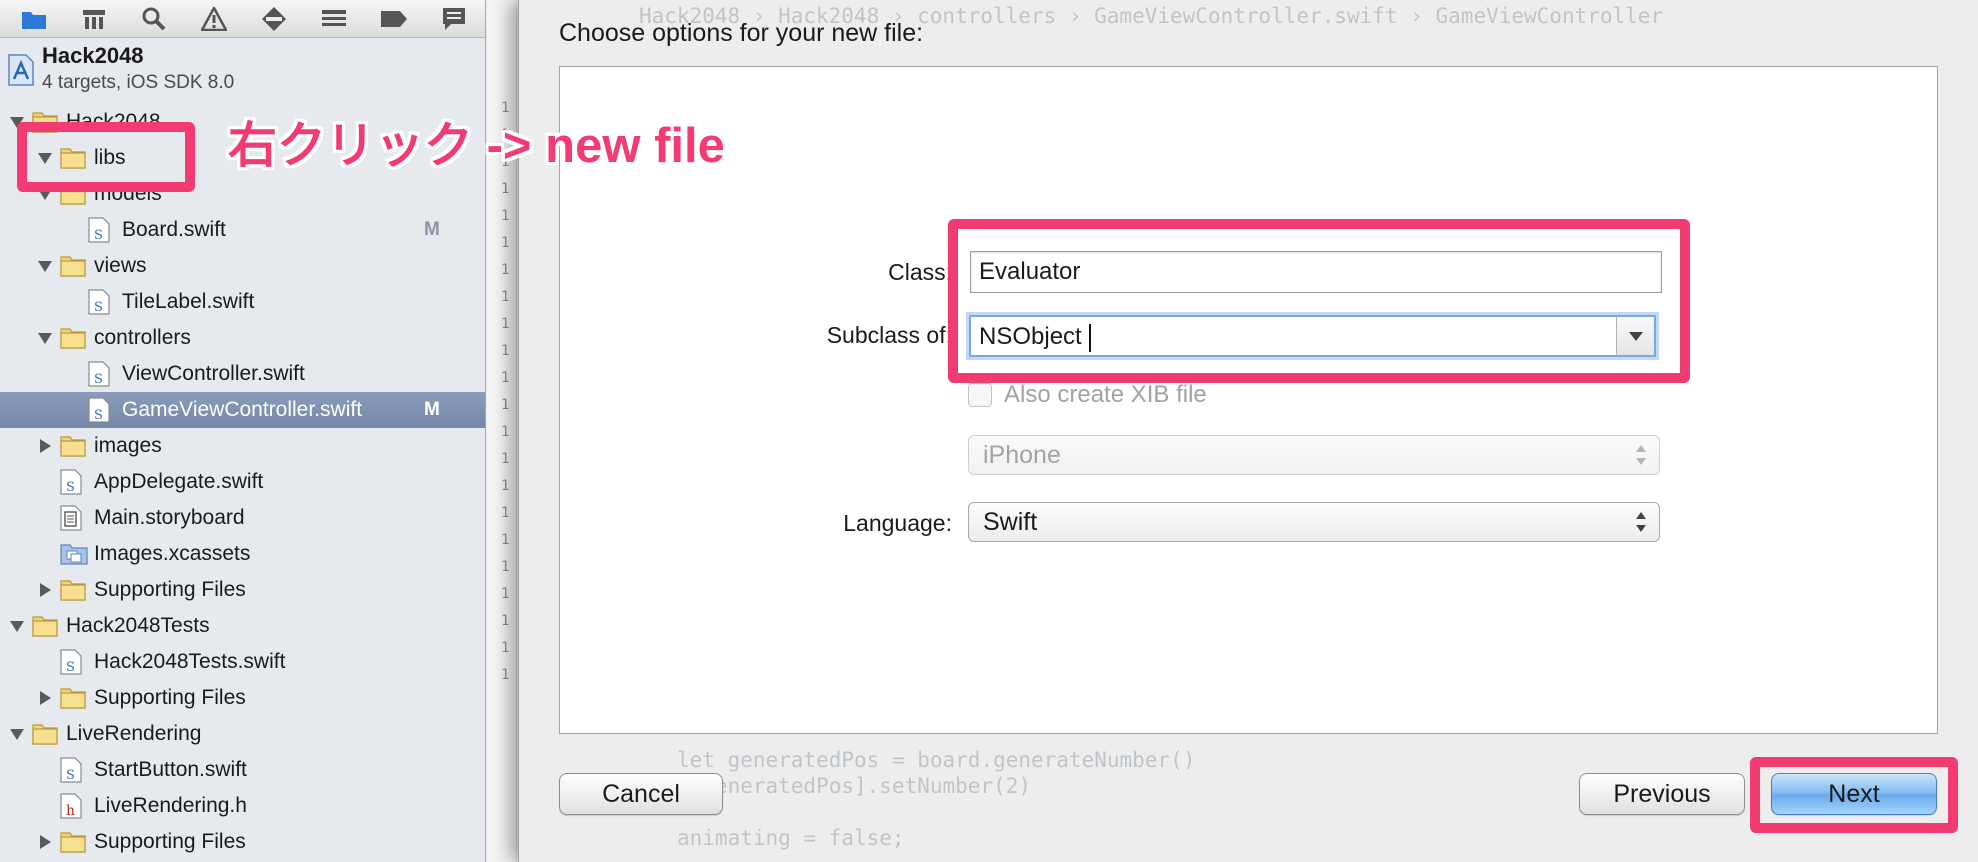 Image resolution: width=1978 pixels, height=862 pixels. Describe the element at coordinates (73, 518) in the screenshot. I see `storyboard-icon` at that location.